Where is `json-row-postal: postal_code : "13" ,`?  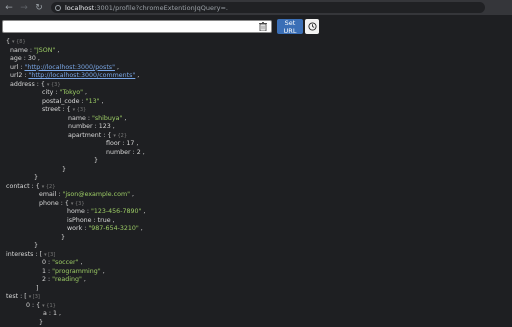 json-row-postal: postal_code : "13" , is located at coordinates (256, 102).